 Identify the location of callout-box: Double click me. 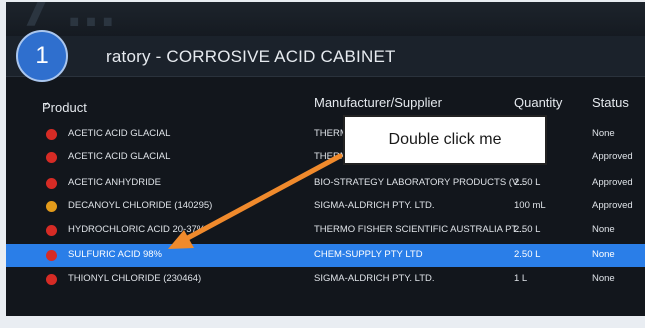
(445, 140).